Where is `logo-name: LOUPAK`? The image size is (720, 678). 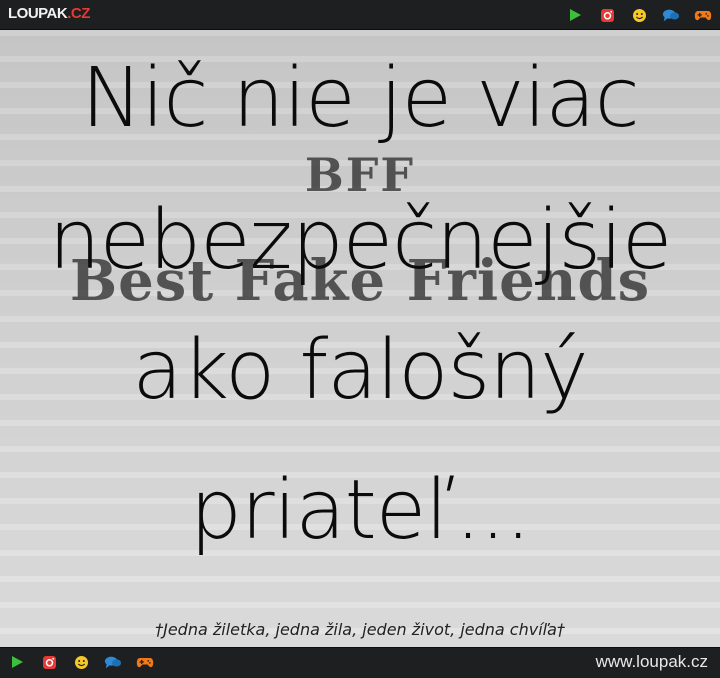 logo-name: LOUPAK is located at coordinates (38, 13).